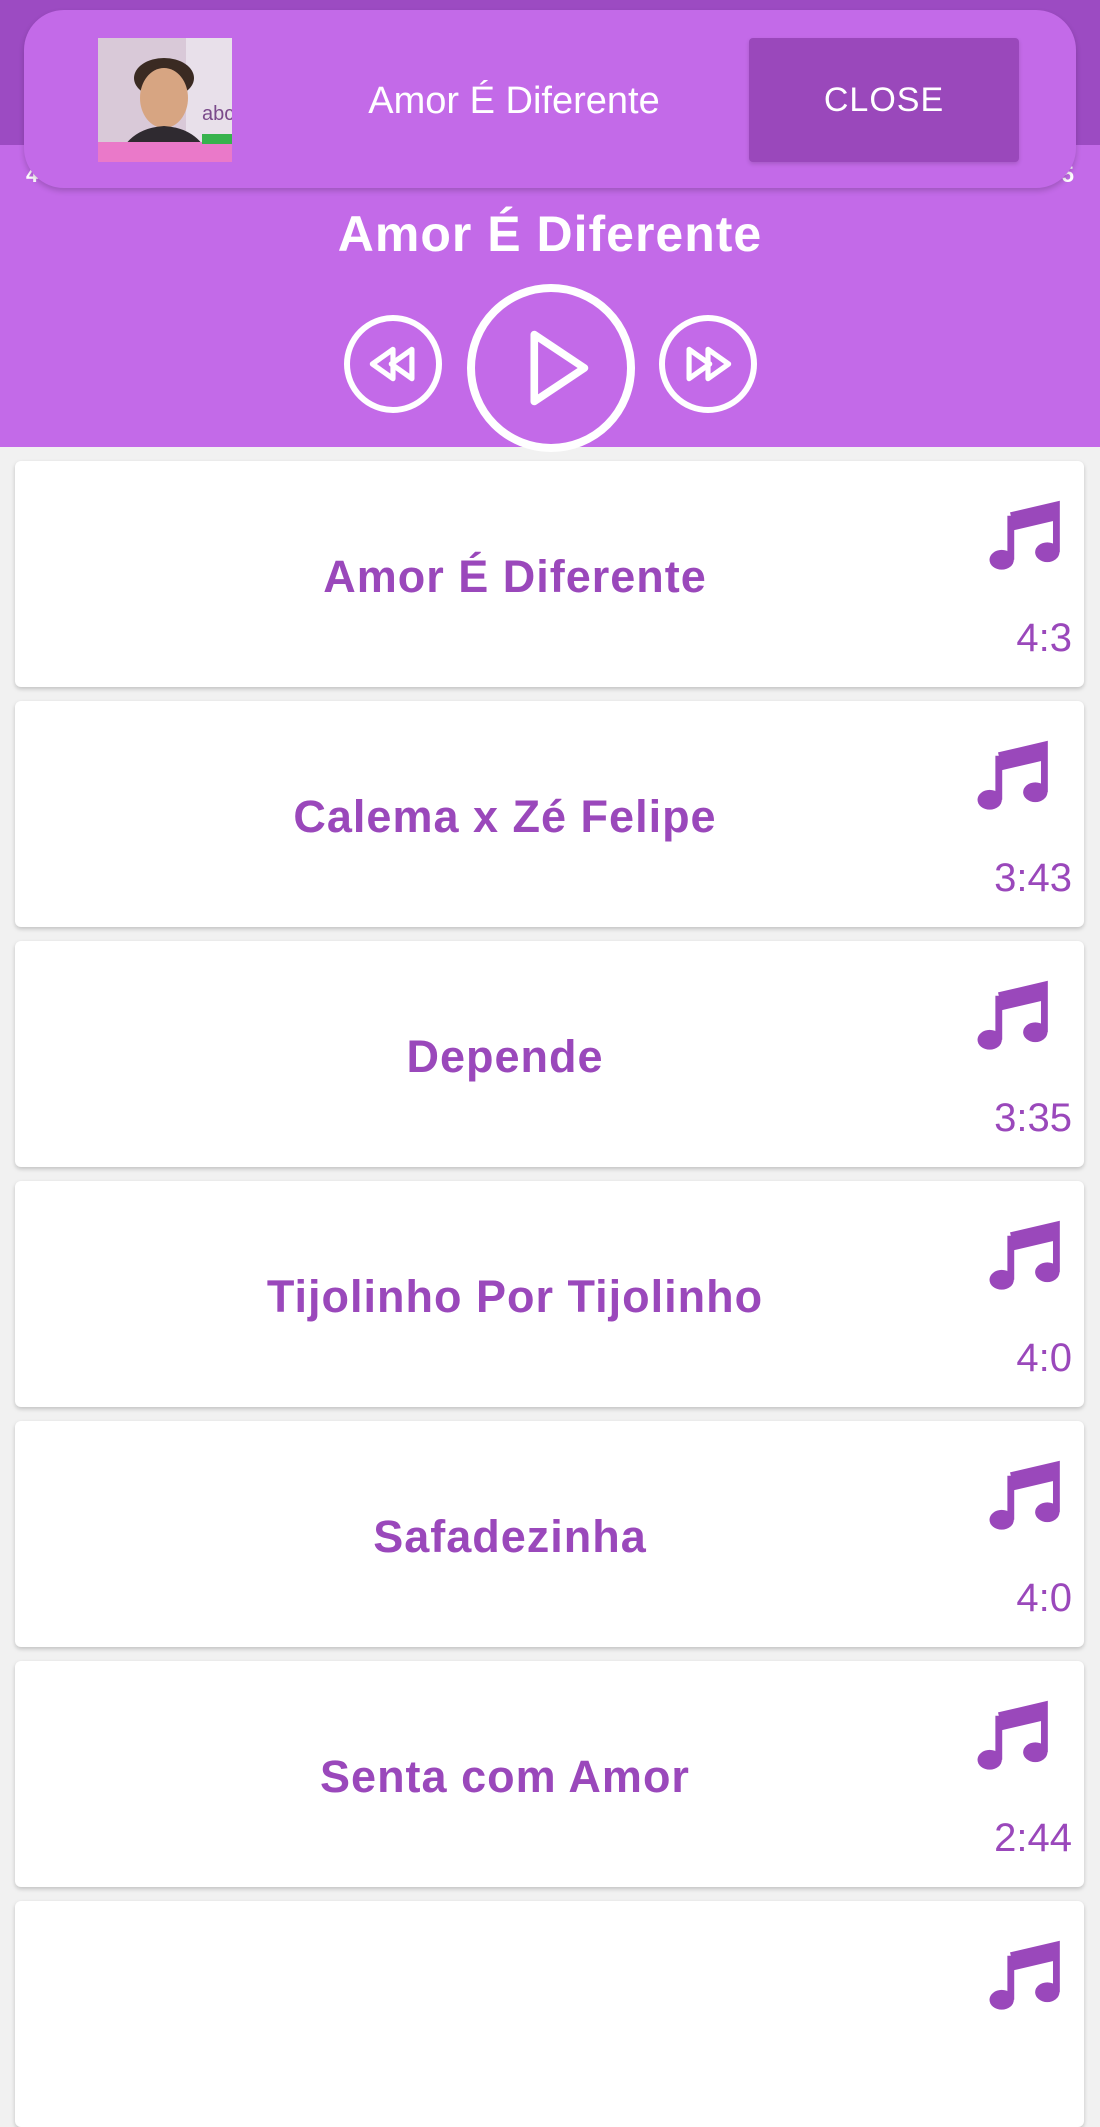 Image resolution: width=1100 pixels, height=2127 pixels. I want to click on play-icon, so click(559, 368).